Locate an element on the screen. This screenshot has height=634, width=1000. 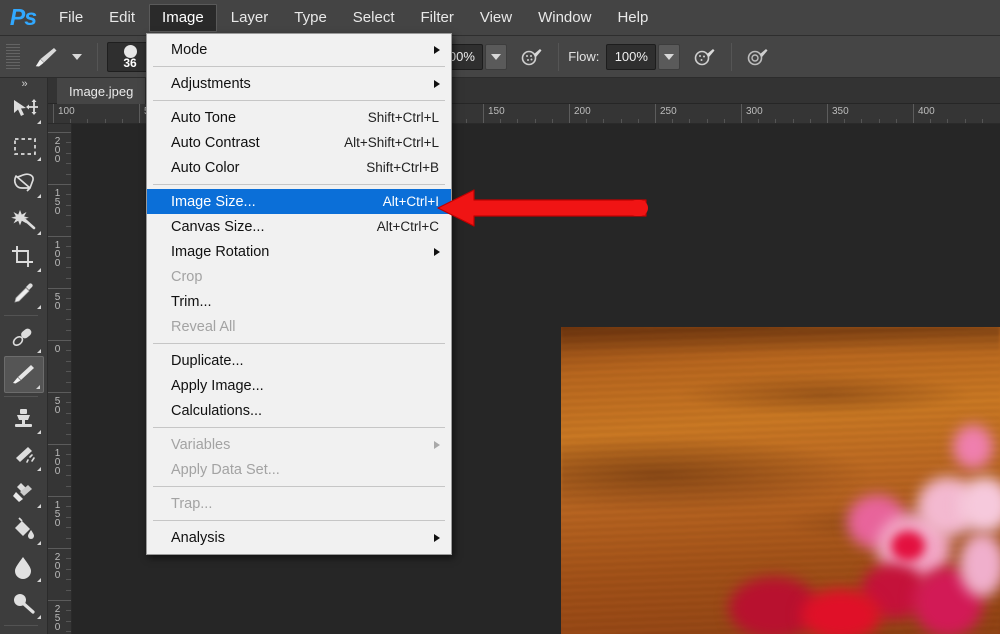
tools-panel: » is located at coordinates (24, 356).